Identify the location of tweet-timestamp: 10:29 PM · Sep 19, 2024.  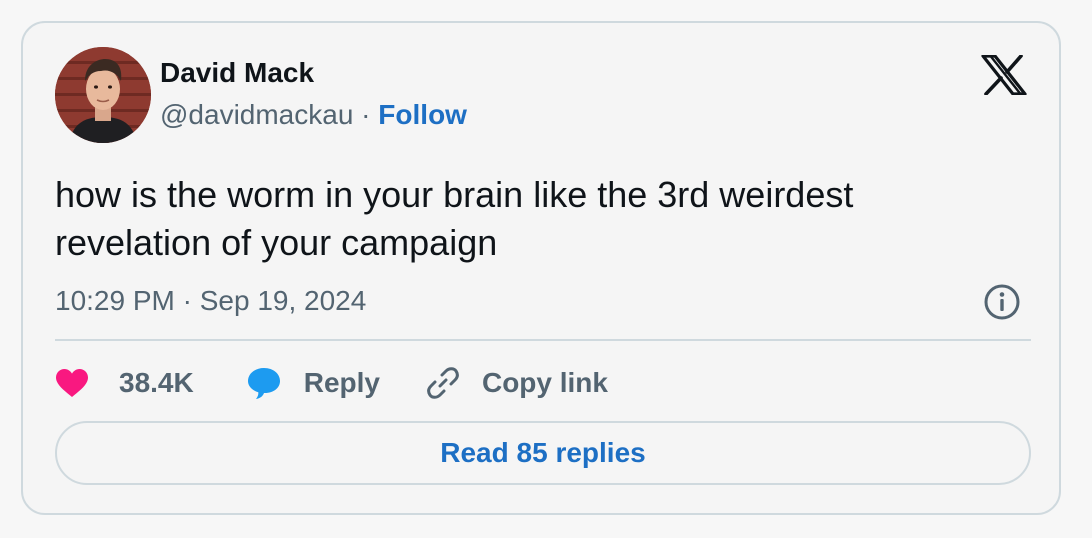
(210, 301).